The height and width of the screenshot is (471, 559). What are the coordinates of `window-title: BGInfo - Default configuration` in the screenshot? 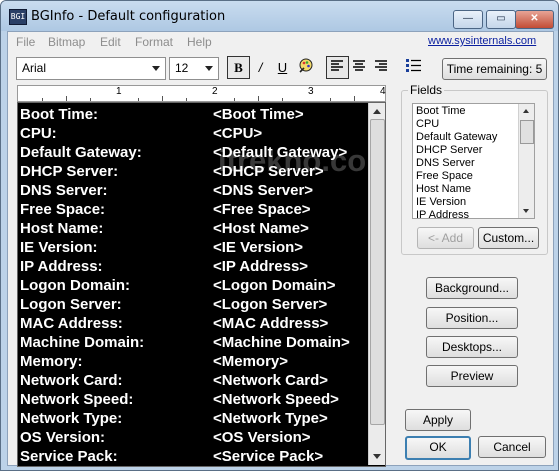 It's located at (128, 16).